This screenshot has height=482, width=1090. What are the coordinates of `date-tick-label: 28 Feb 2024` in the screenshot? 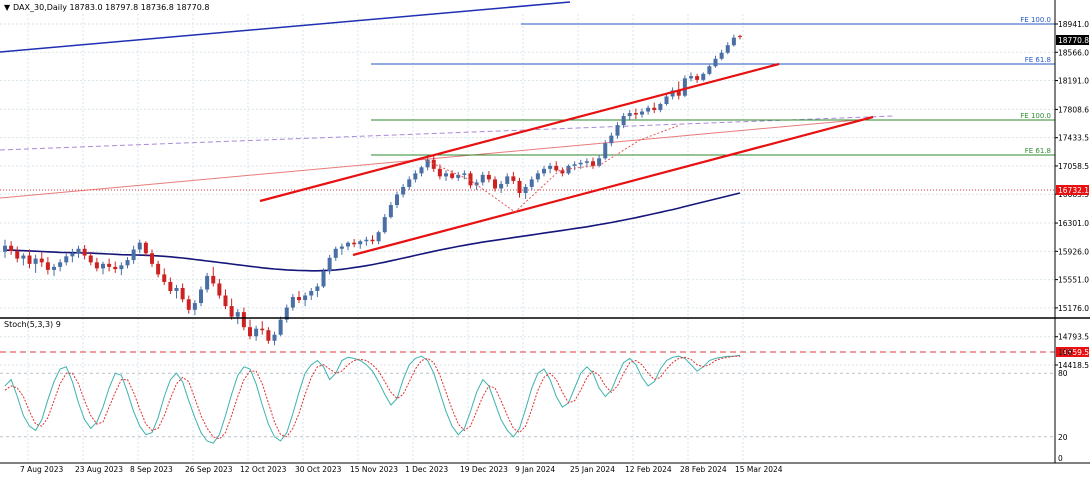 It's located at (703, 469).